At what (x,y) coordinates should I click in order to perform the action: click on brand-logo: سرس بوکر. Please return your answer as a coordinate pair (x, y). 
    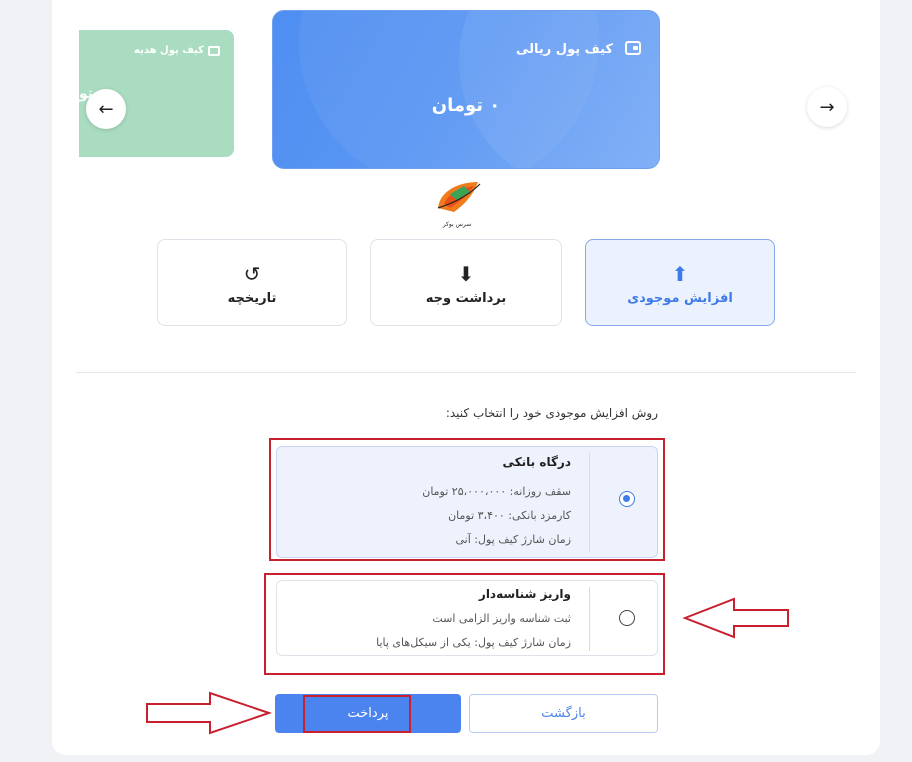
    Looking at the image, I should click on (457, 203).